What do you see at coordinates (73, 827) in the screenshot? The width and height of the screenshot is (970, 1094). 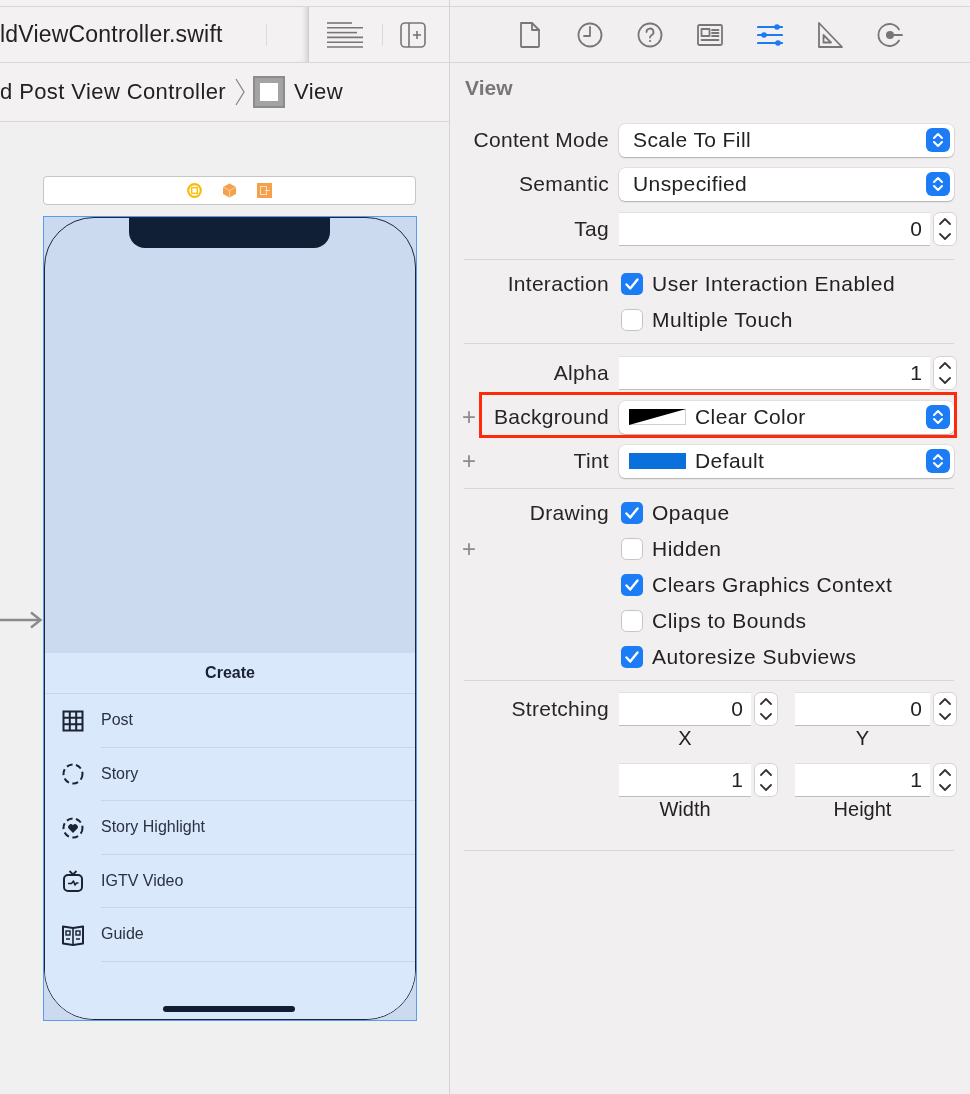 I see `heart-circle-icon` at bounding box center [73, 827].